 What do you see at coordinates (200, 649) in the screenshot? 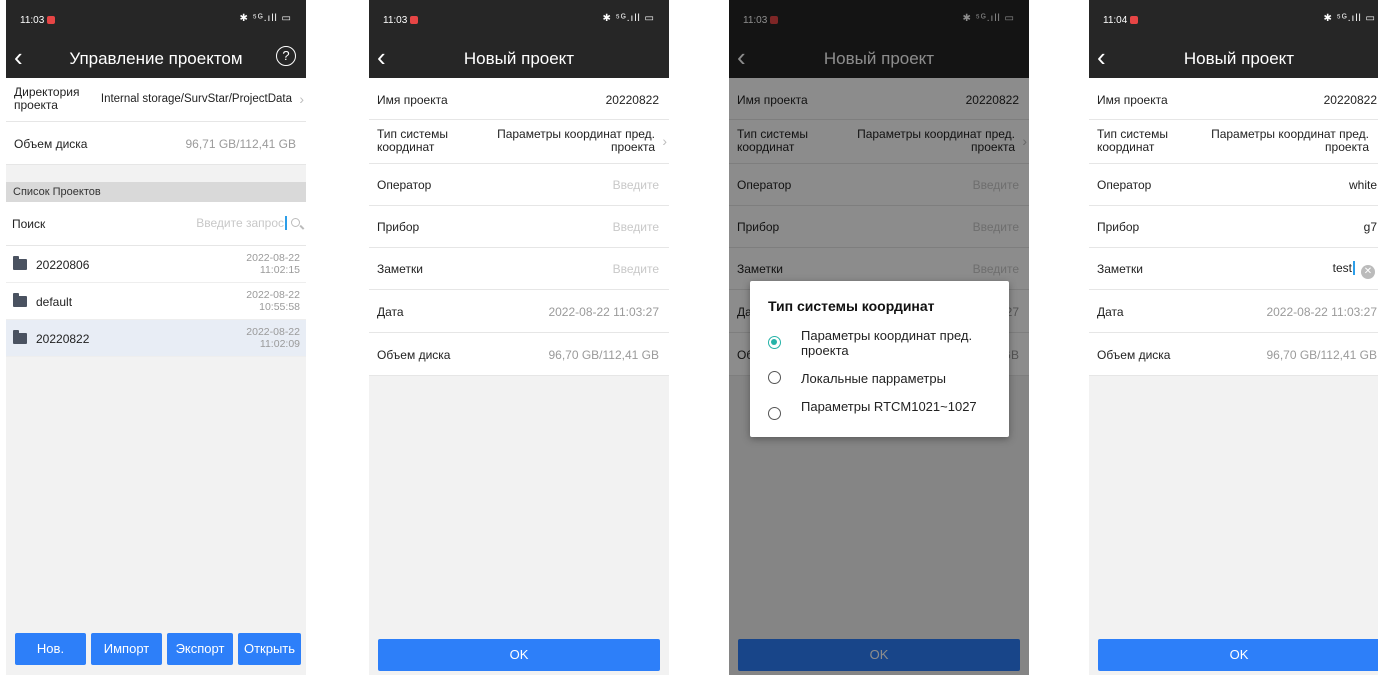
I see `export-button: Экспорт` at bounding box center [200, 649].